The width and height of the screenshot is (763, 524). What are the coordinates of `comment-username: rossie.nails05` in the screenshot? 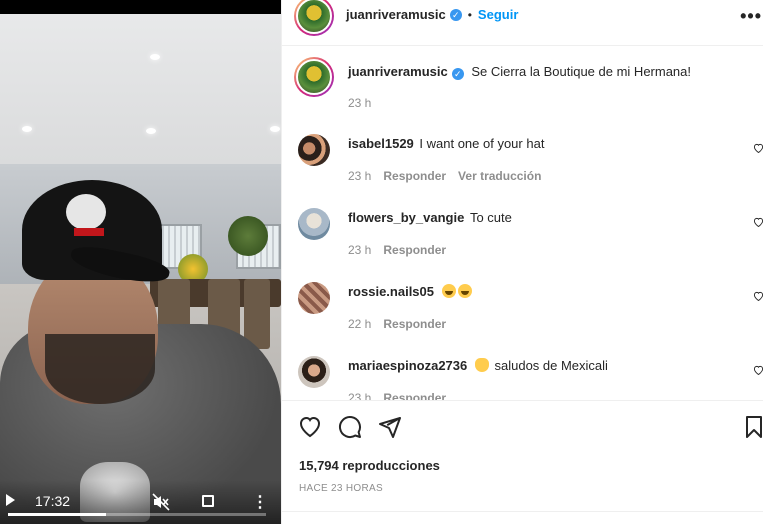 It's located at (391, 291).